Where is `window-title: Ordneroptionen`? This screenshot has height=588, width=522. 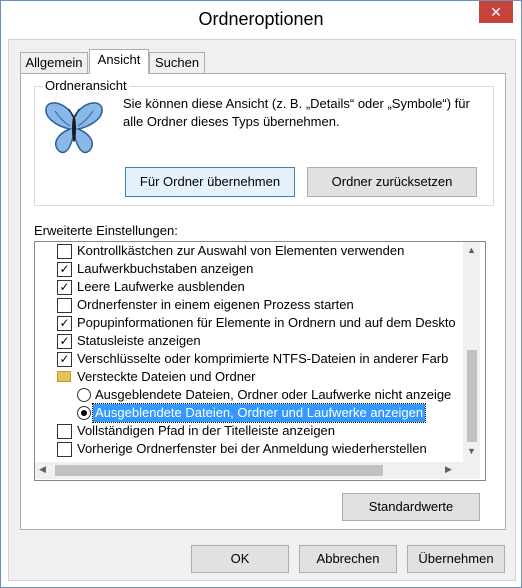
window-title: Ordneroptionen is located at coordinates (261, 19).